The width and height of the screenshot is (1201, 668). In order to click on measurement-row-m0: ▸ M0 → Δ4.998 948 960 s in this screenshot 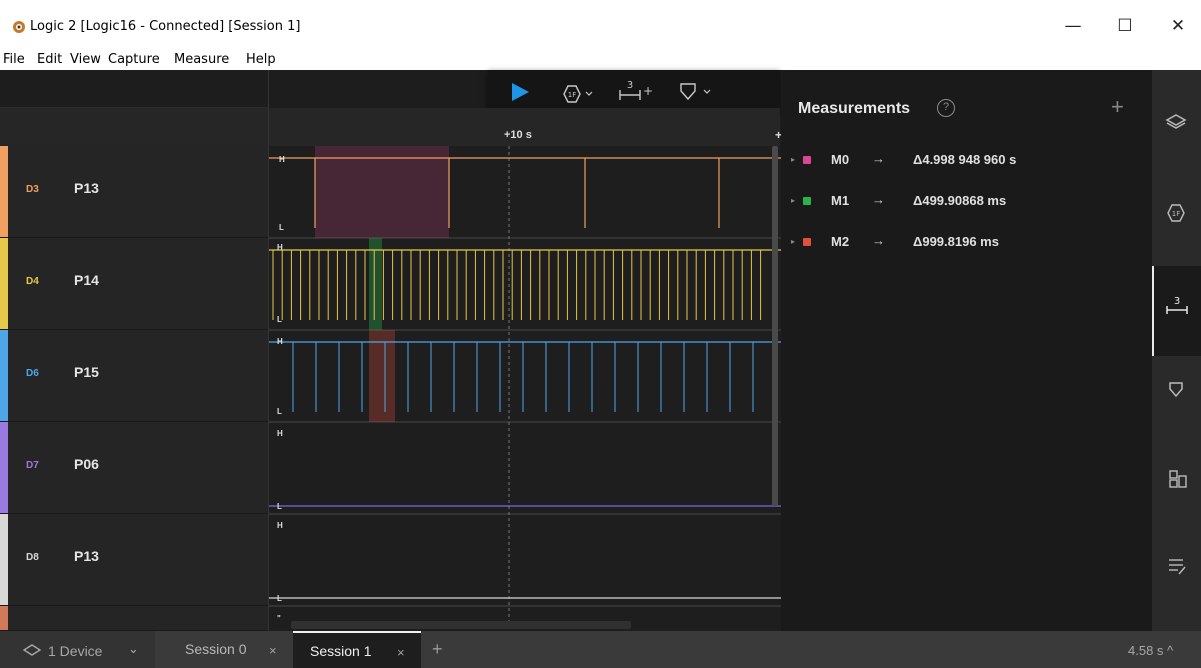, I will do `click(966, 161)`.